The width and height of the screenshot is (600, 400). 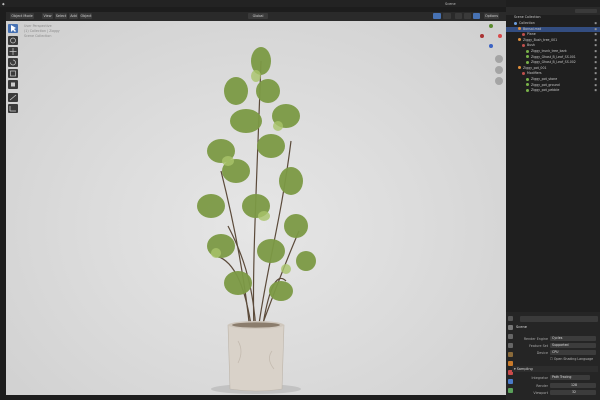 What do you see at coordinates (450, 4) in the screenshot?
I see `scene-selector: Scene` at bounding box center [450, 4].